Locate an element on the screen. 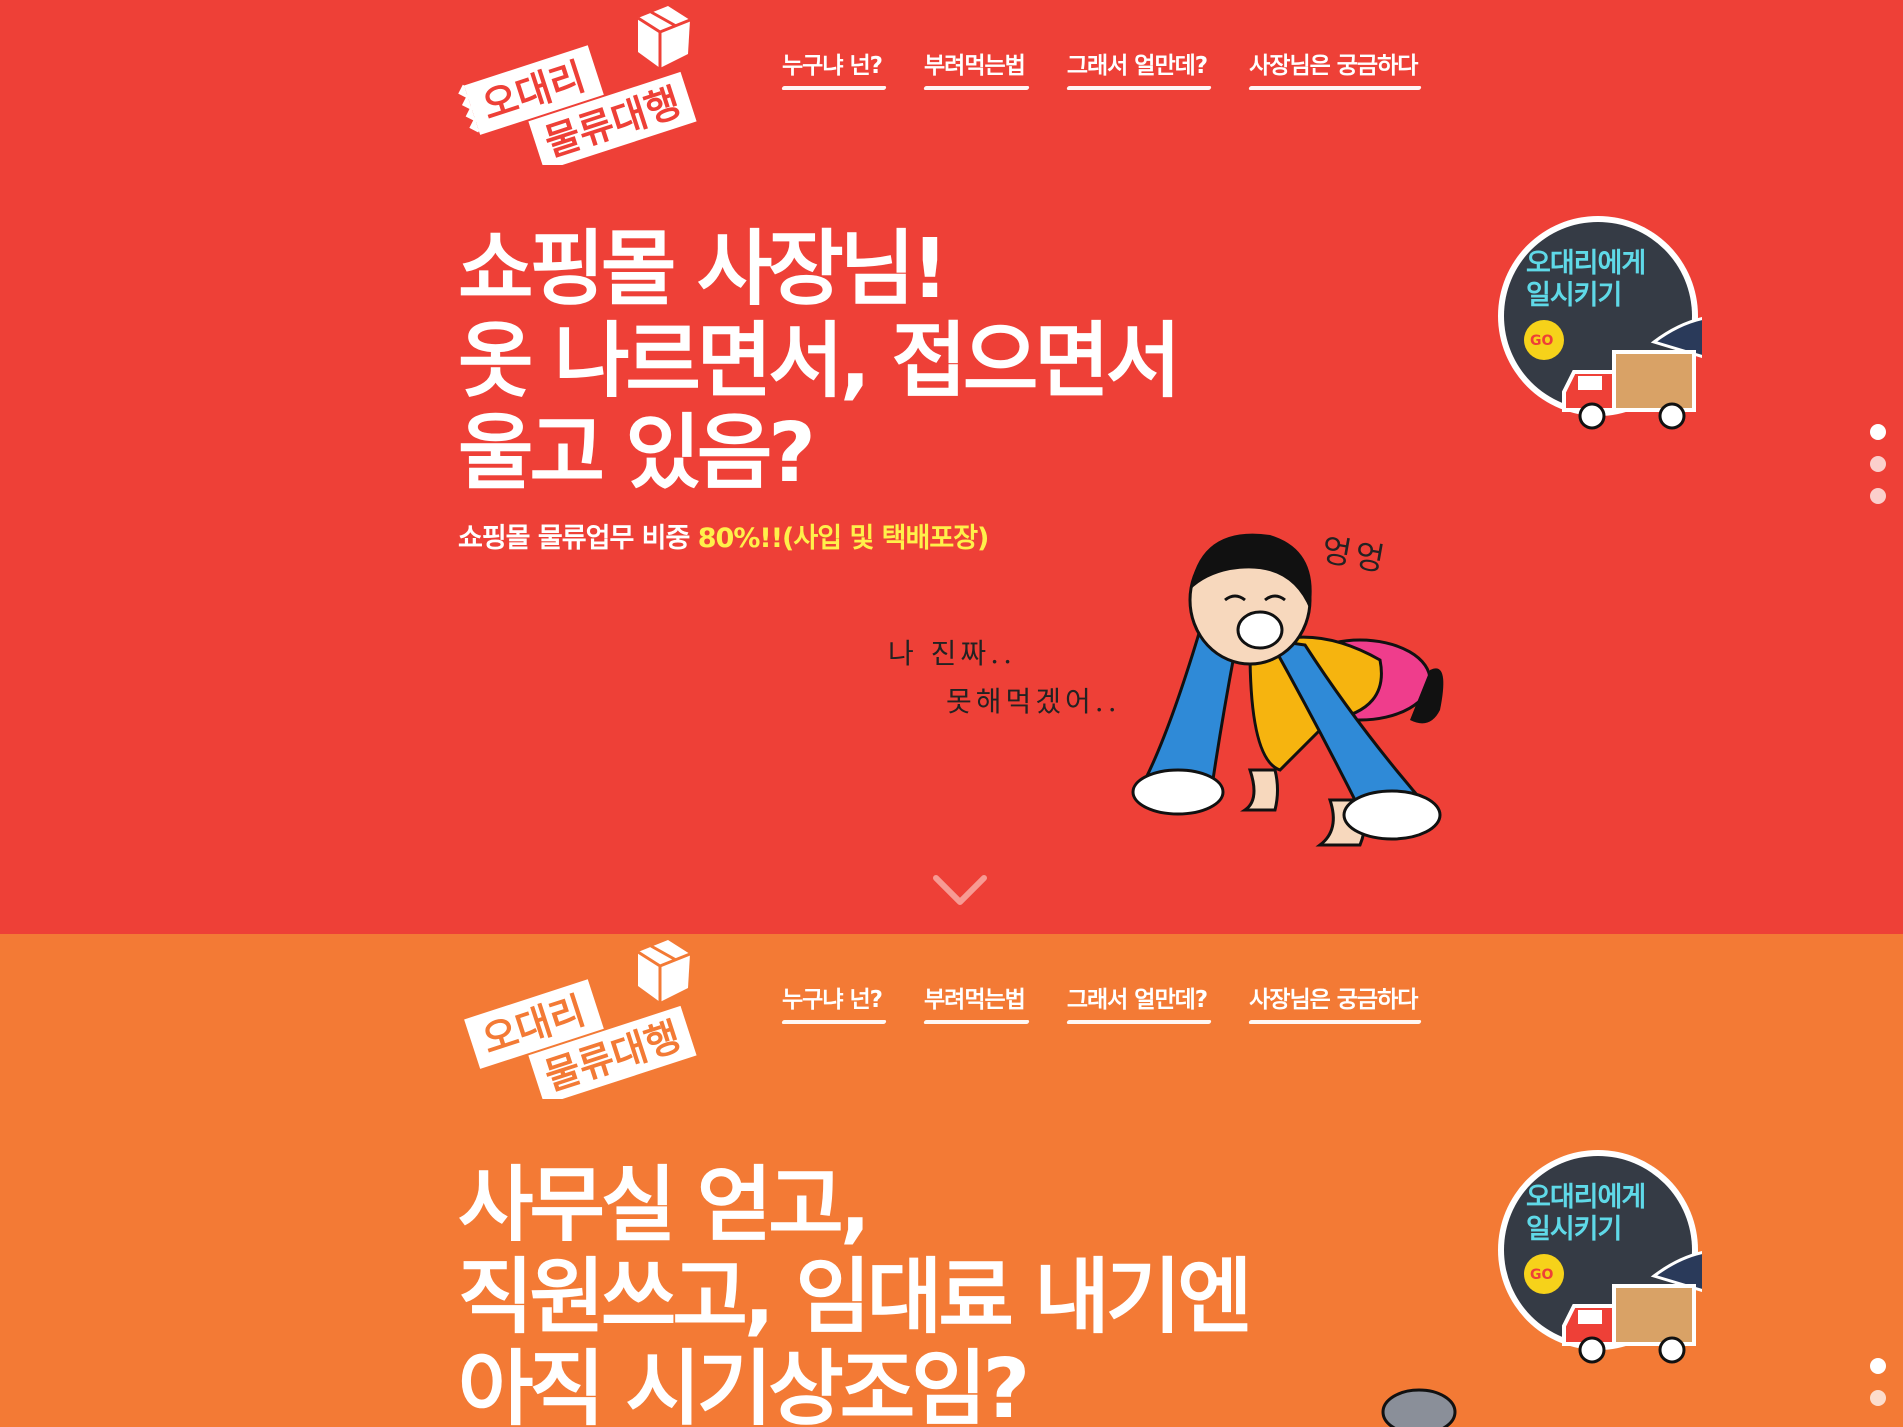 The height and width of the screenshot is (1427, 1903). speech-line-1: 나 진짜.. is located at coordinates (952, 653).